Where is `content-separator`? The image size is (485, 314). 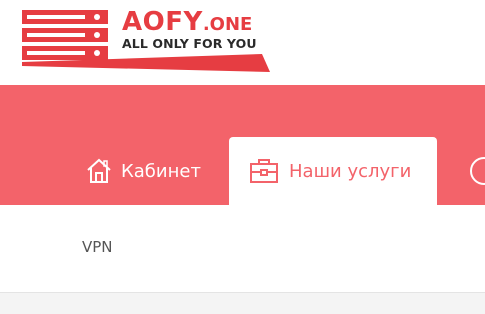 content-separator is located at coordinates (242, 303).